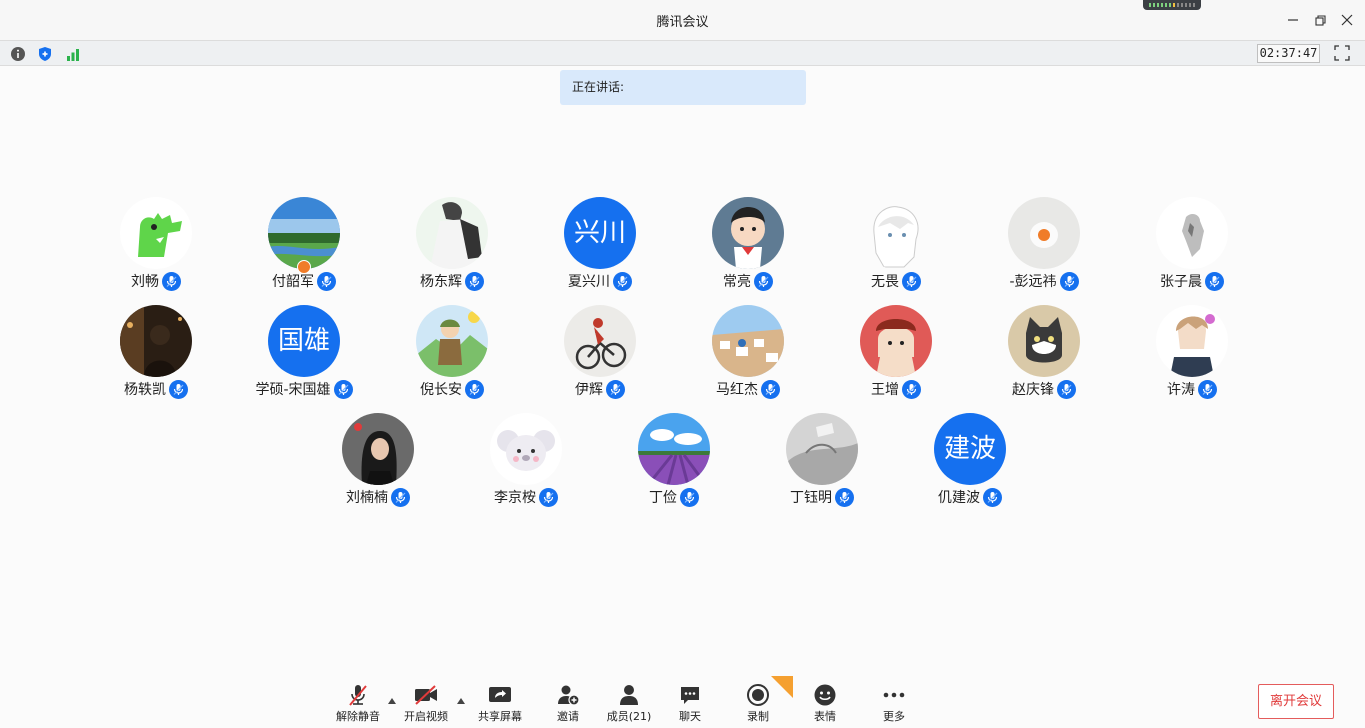 This screenshot has width=1365, height=728. Describe the element at coordinates (569, 695) in the screenshot. I see `invite-user-icon` at that location.